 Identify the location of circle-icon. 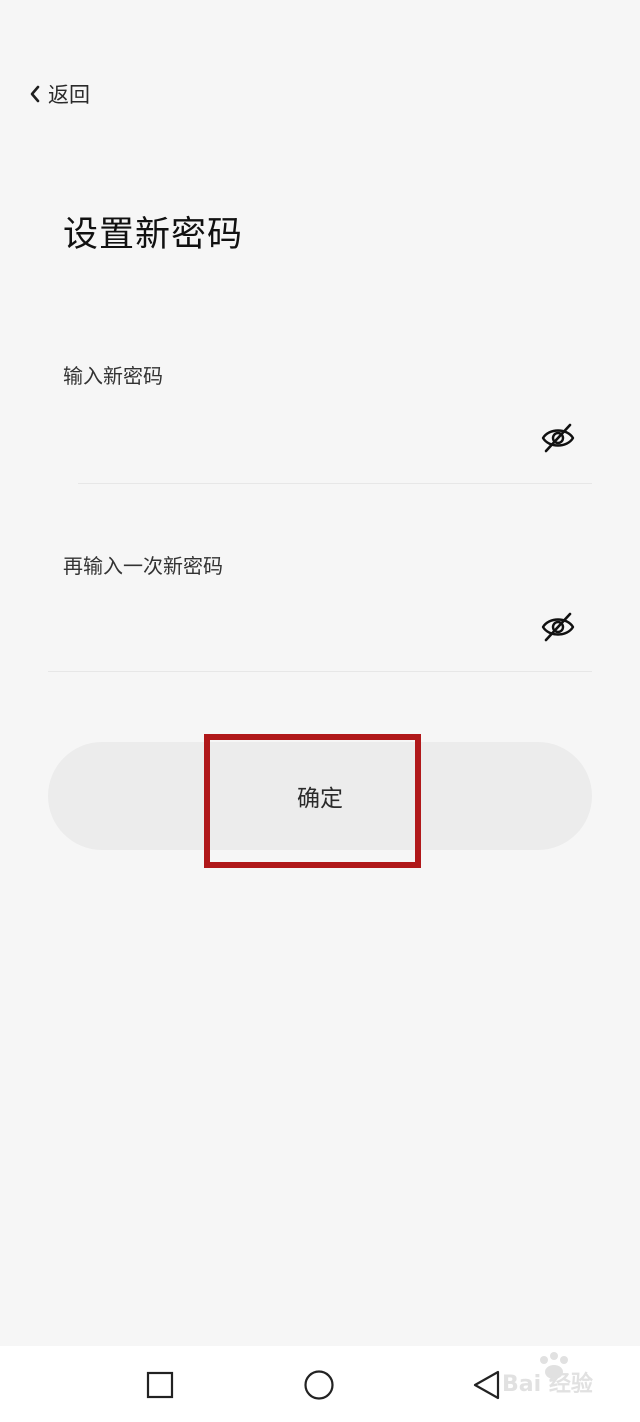
(319, 1385).